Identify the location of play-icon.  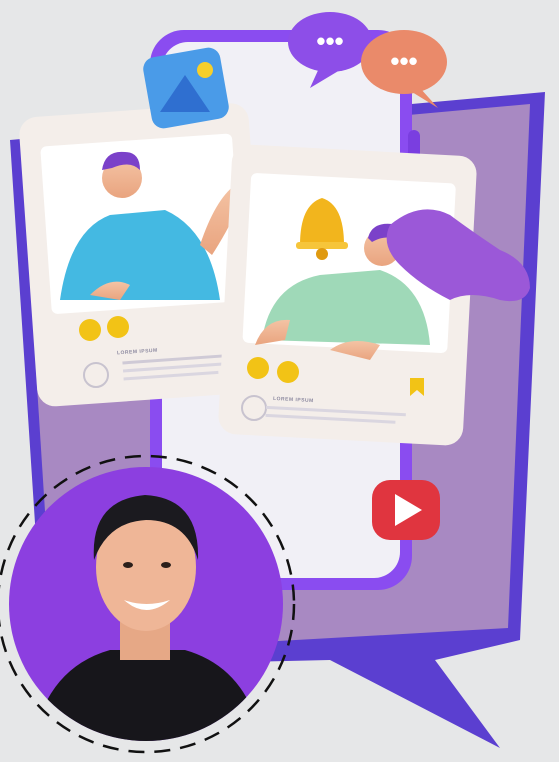
(406, 510).